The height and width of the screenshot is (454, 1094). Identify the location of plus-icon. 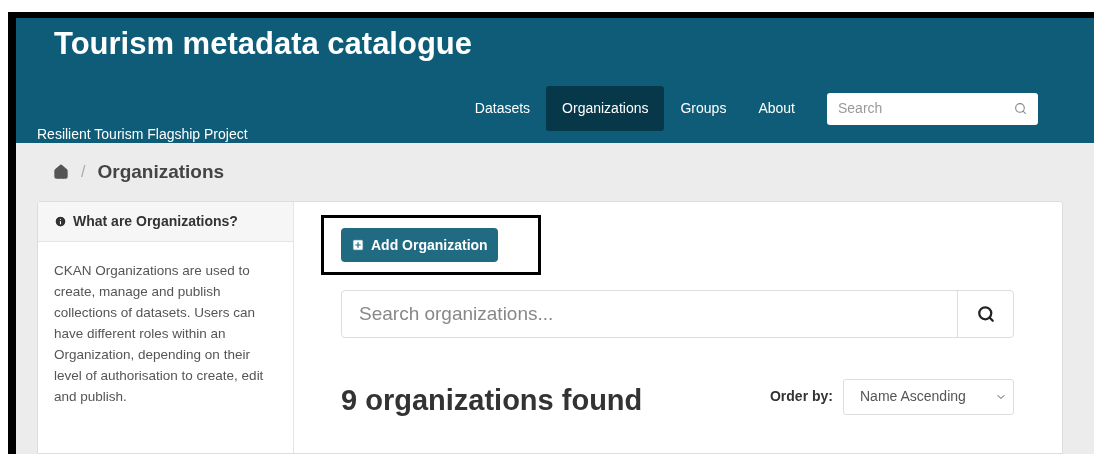
(358, 245).